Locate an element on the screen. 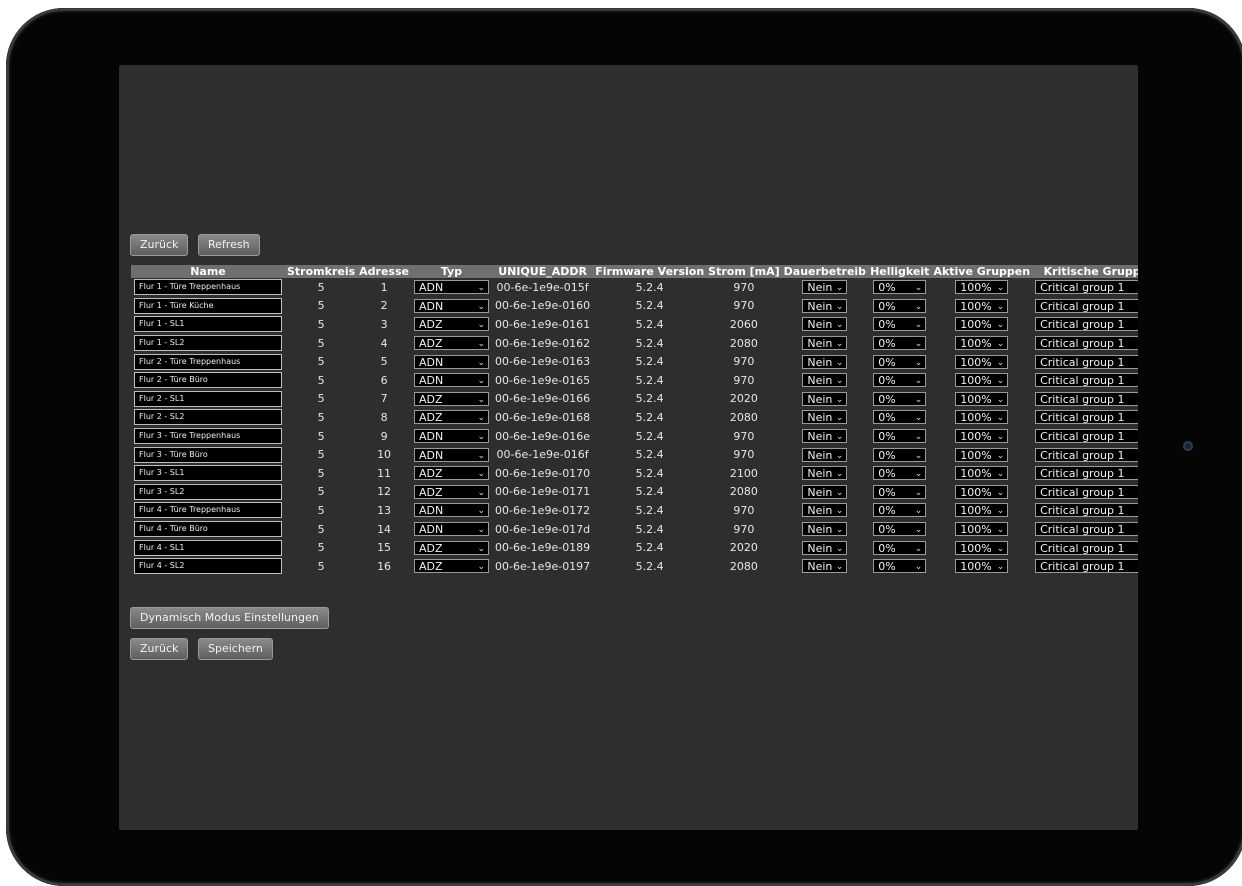  name-input: Flur 2 - Türe Treppenhaus is located at coordinates (208, 361).